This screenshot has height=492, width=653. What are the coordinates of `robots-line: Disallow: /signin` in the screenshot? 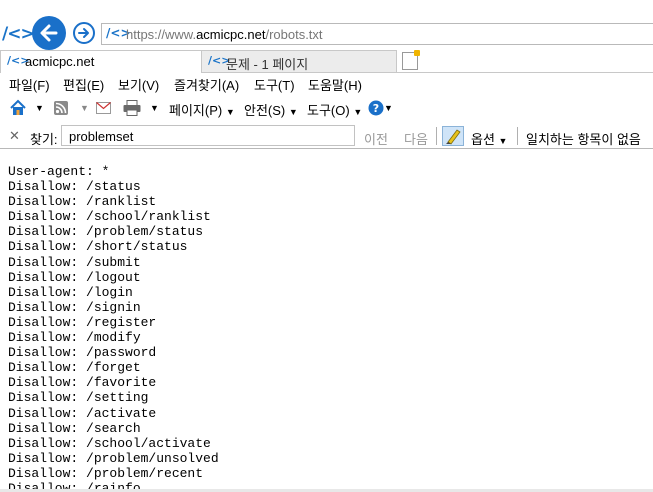 It's located at (74, 307).